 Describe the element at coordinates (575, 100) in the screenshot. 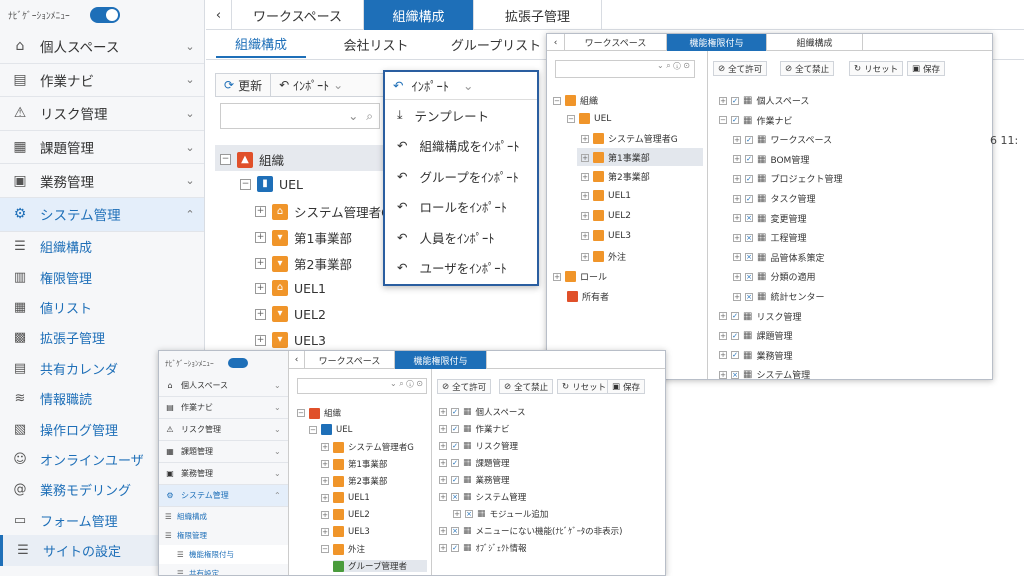

I see `tree-node-root: − 組織` at that location.